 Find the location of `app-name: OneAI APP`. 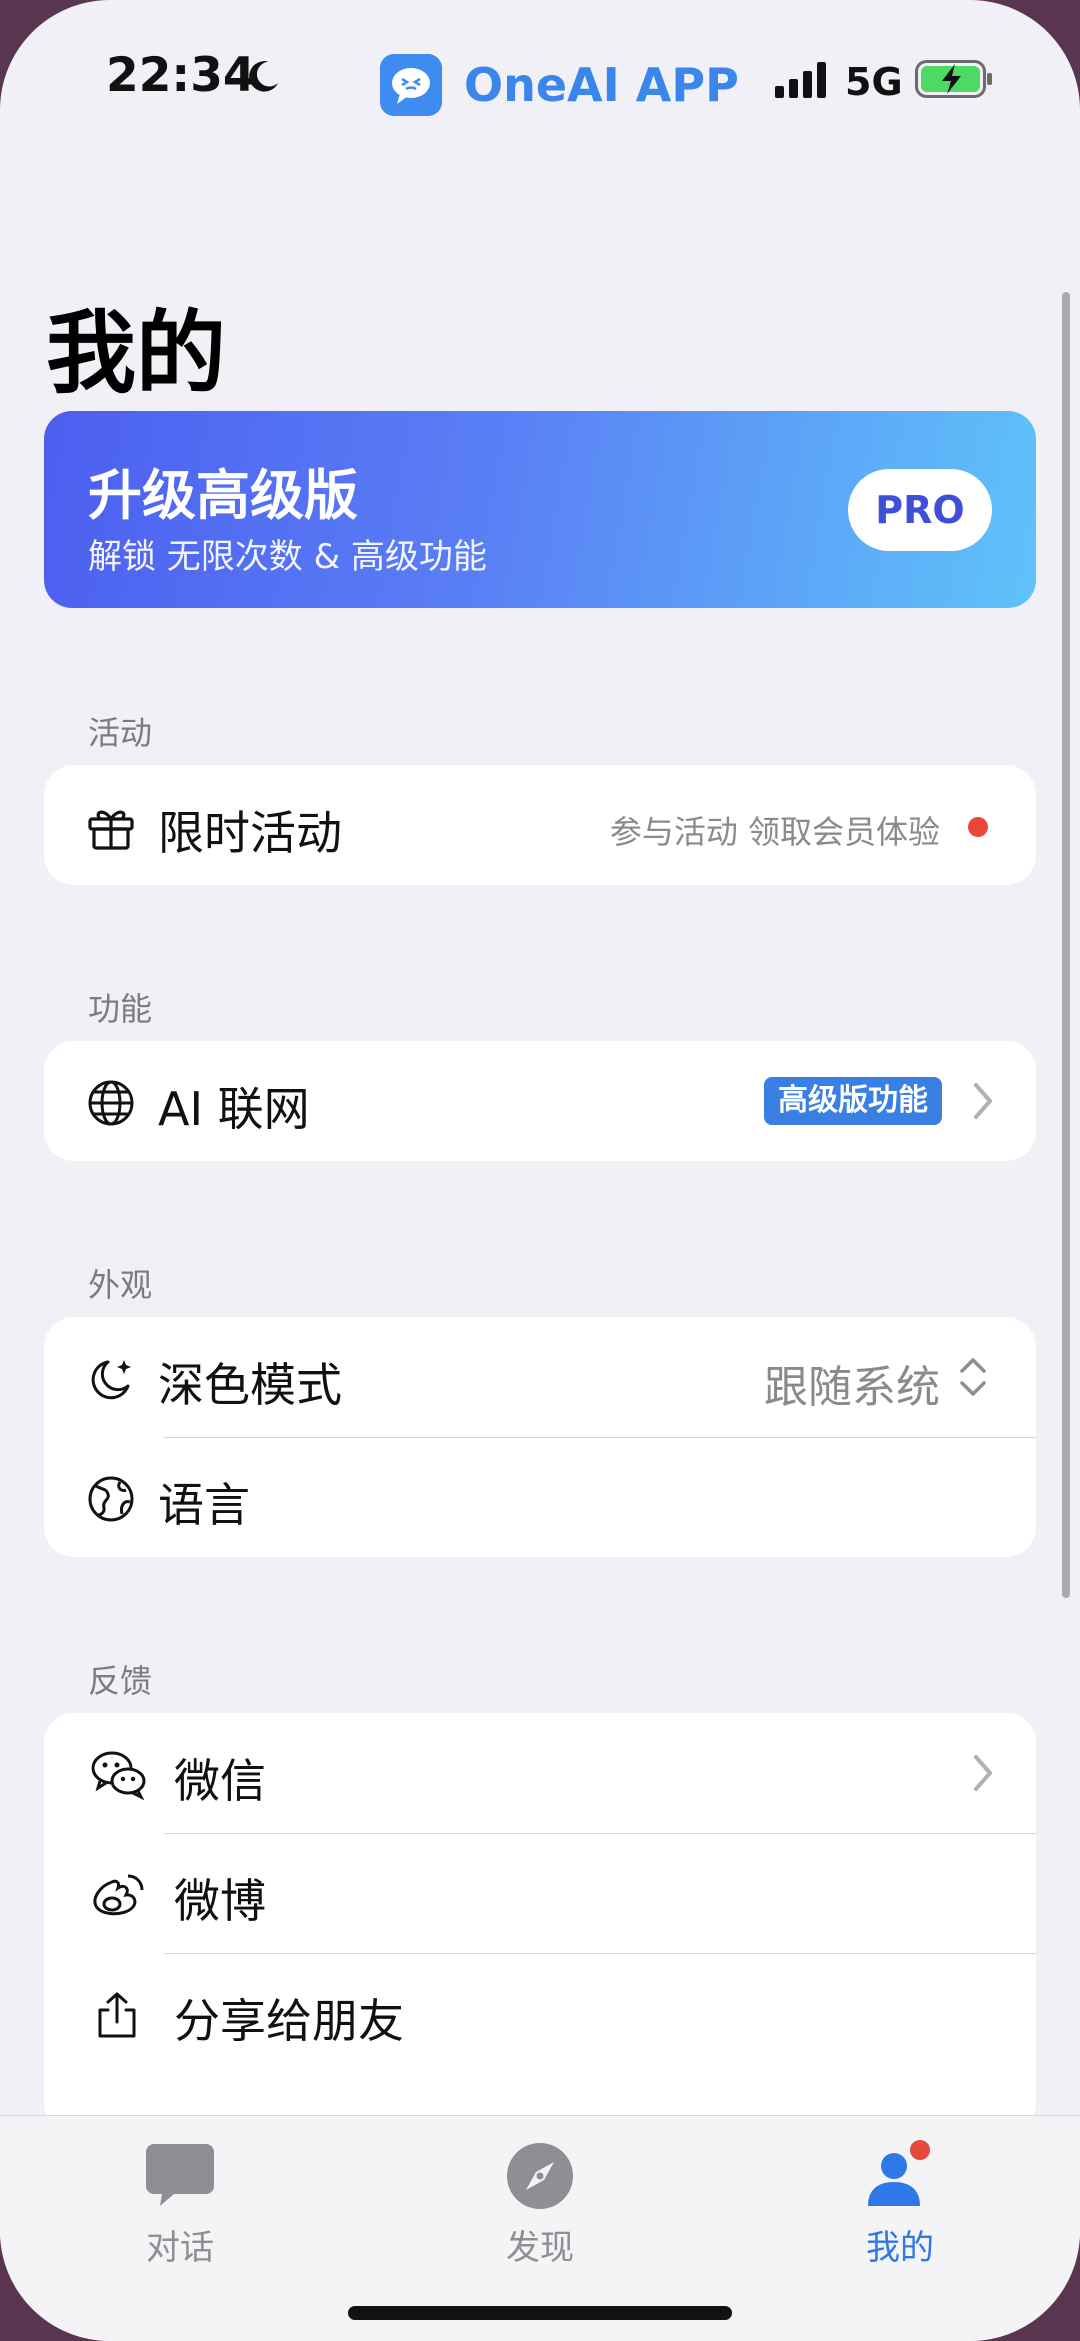

app-name: OneAI APP is located at coordinates (601, 85).